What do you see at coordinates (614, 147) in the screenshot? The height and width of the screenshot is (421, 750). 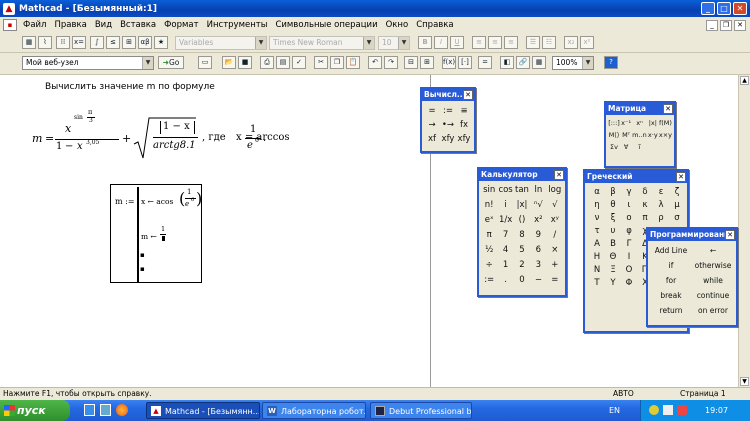 I see `palette-button: Σv` at bounding box center [614, 147].